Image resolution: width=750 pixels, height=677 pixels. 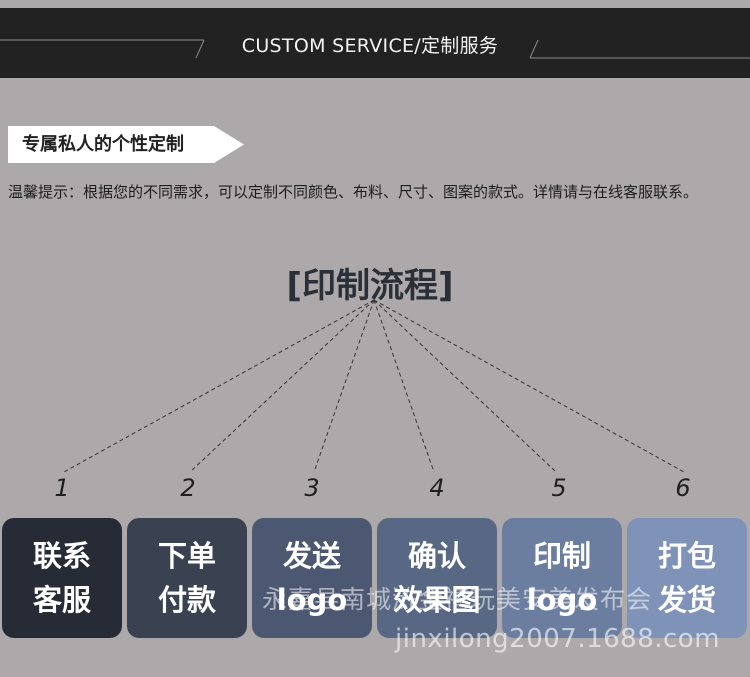 What do you see at coordinates (687, 578) in the screenshot?
I see `step-card-ship: 打包 发货` at bounding box center [687, 578].